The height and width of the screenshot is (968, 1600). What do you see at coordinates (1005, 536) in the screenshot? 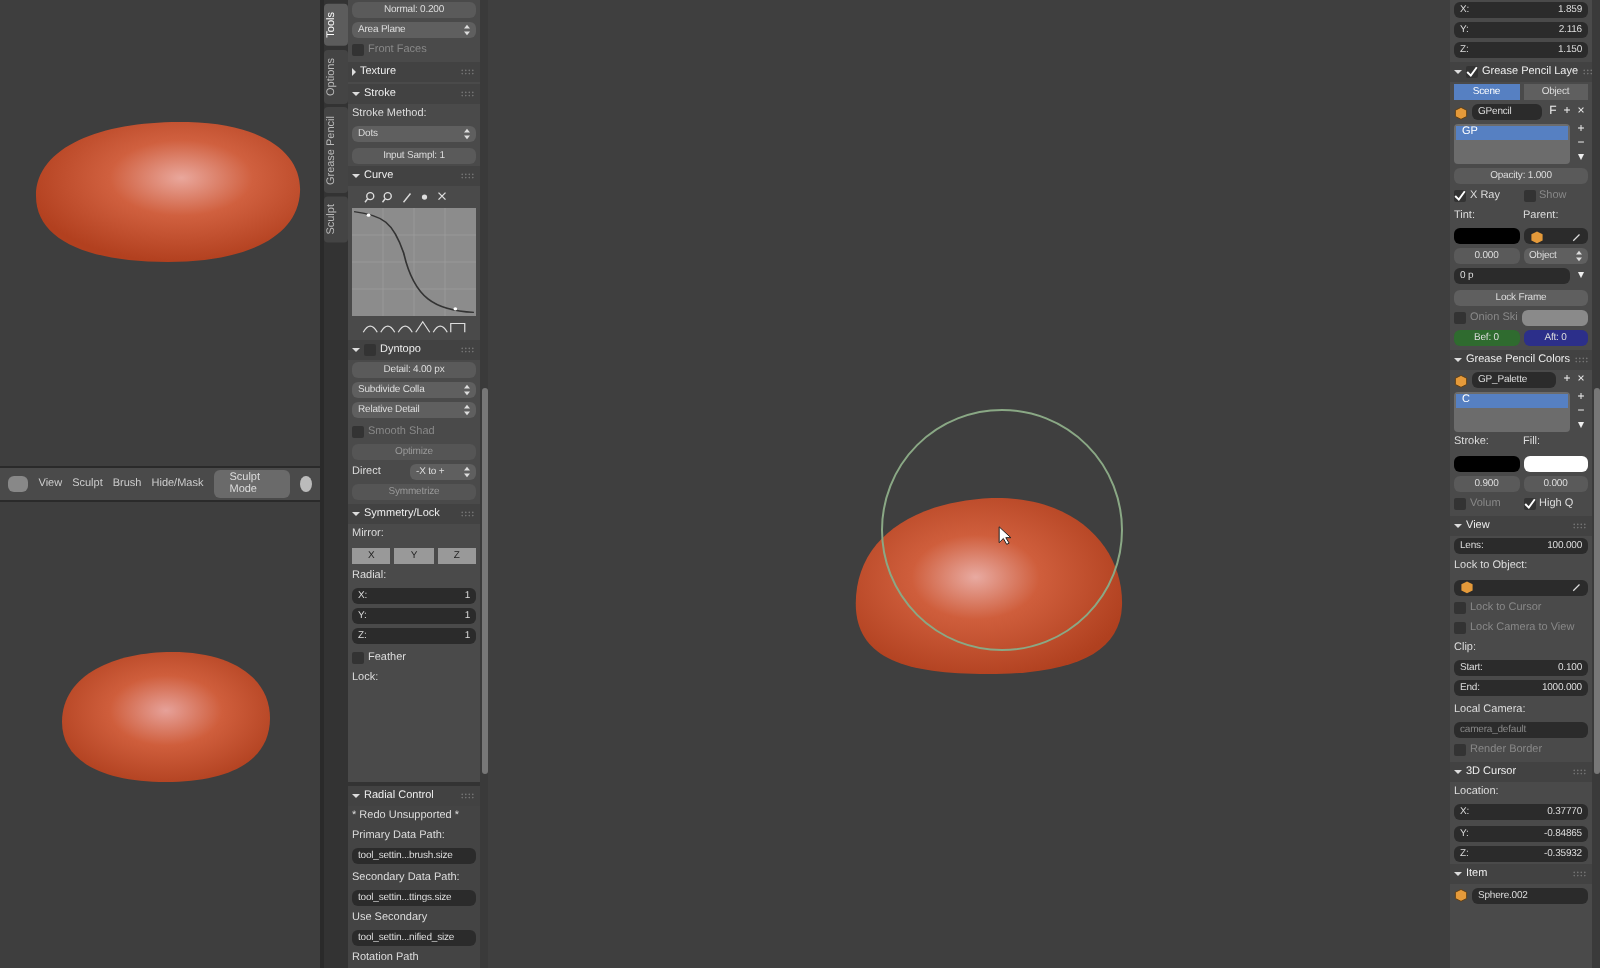
I see `mouse-cursor-icon` at bounding box center [1005, 536].